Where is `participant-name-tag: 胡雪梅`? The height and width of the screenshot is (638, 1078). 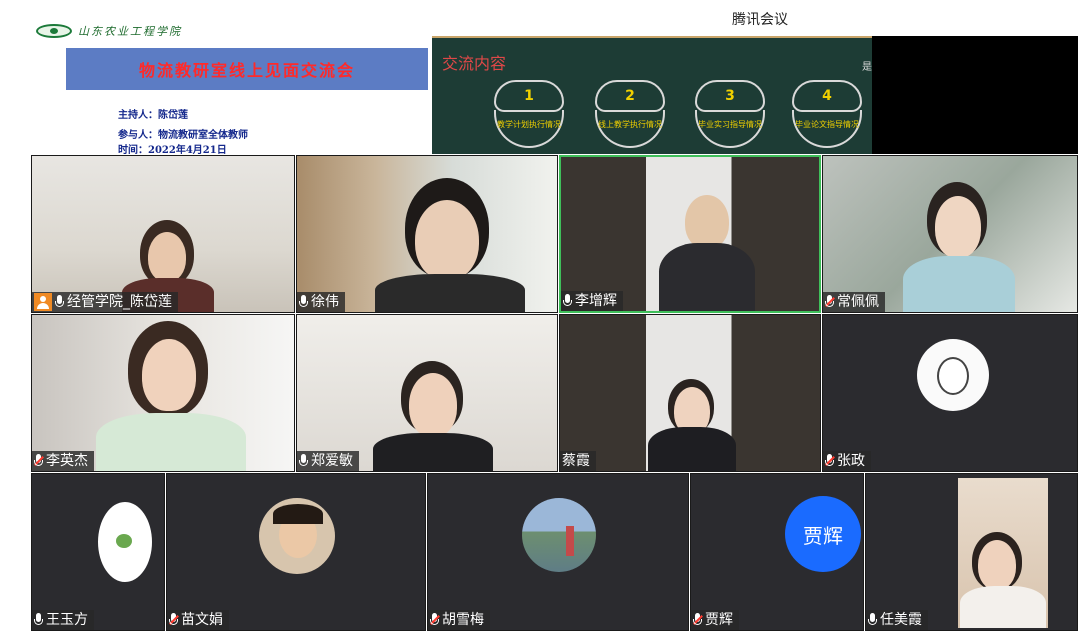
participant-name-tag: 胡雪梅 is located at coordinates (459, 620).